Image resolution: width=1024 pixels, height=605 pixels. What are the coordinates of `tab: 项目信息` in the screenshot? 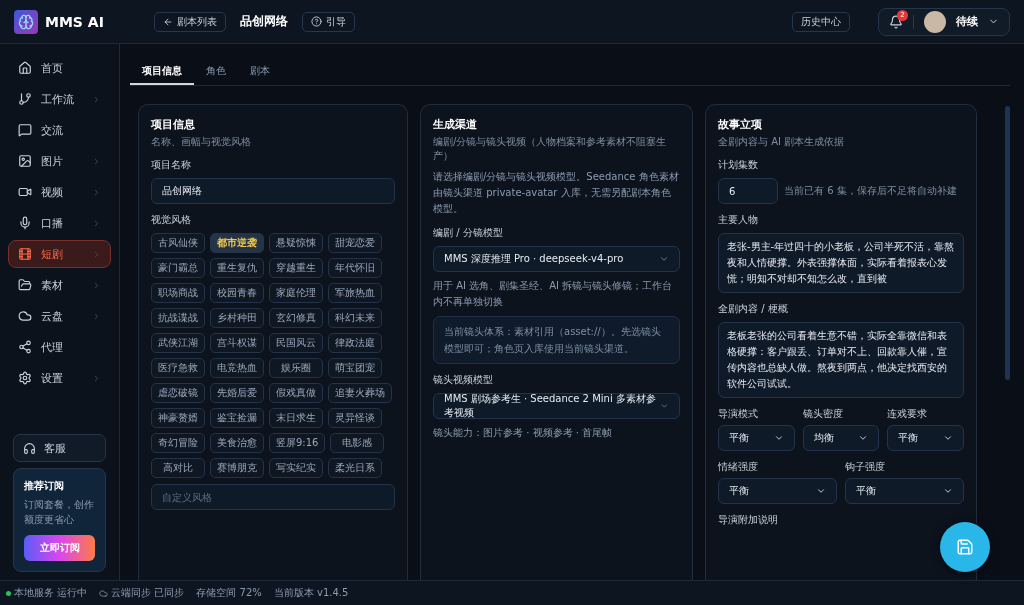 It's located at (162, 71).